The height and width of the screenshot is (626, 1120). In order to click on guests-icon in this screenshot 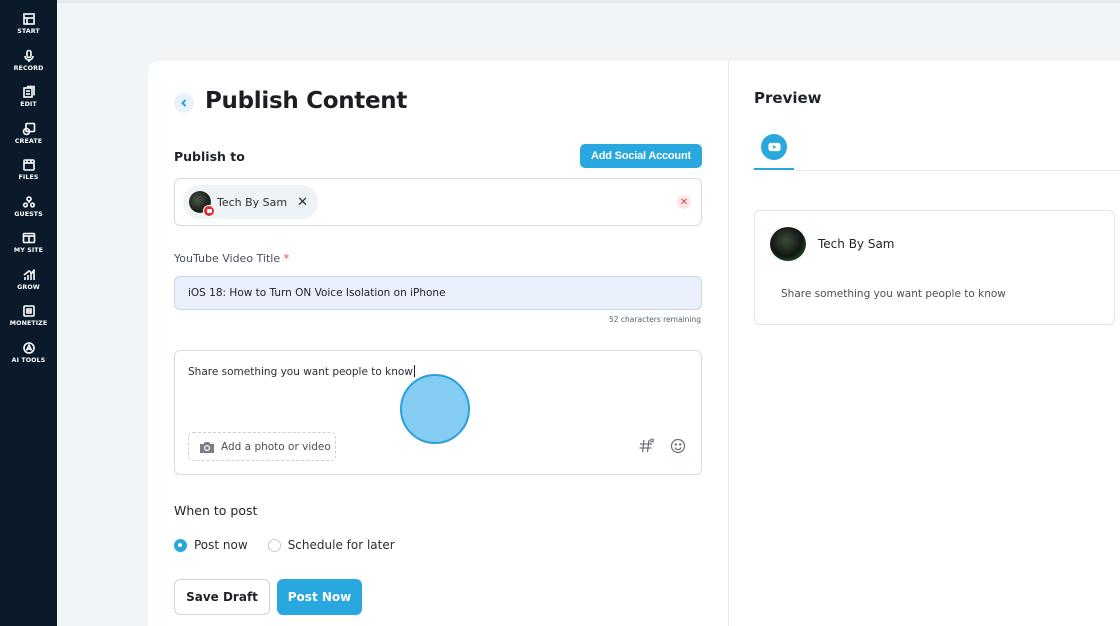, I will do `click(28, 201)`.